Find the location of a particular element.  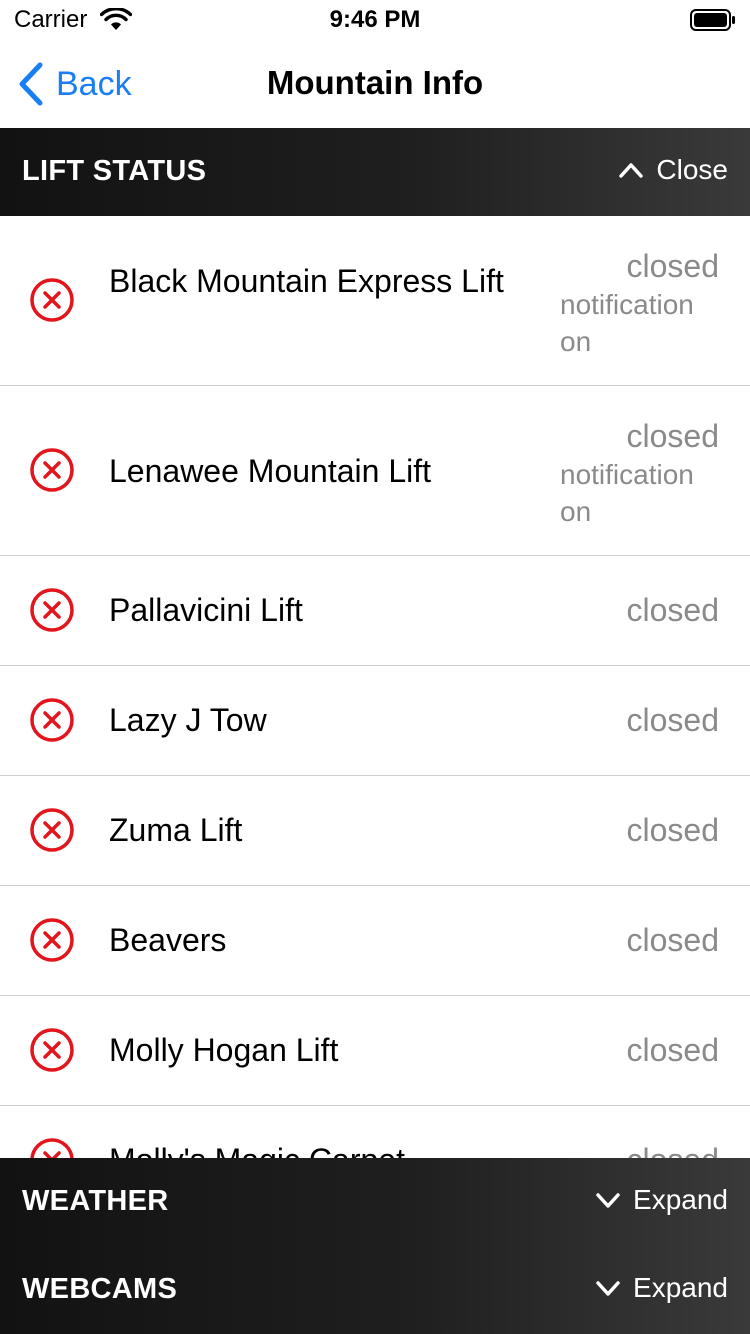

page-title: Mountain Info is located at coordinates (375, 82).